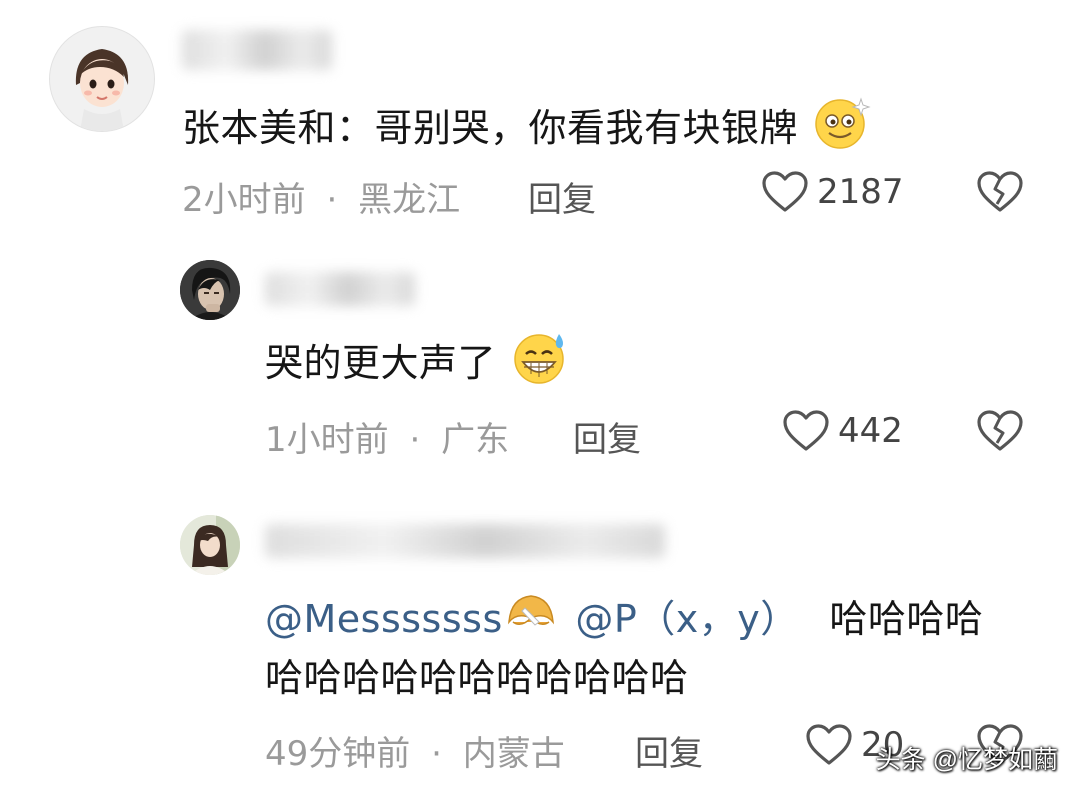  I want to click on like-button: 2187, so click(832, 192).